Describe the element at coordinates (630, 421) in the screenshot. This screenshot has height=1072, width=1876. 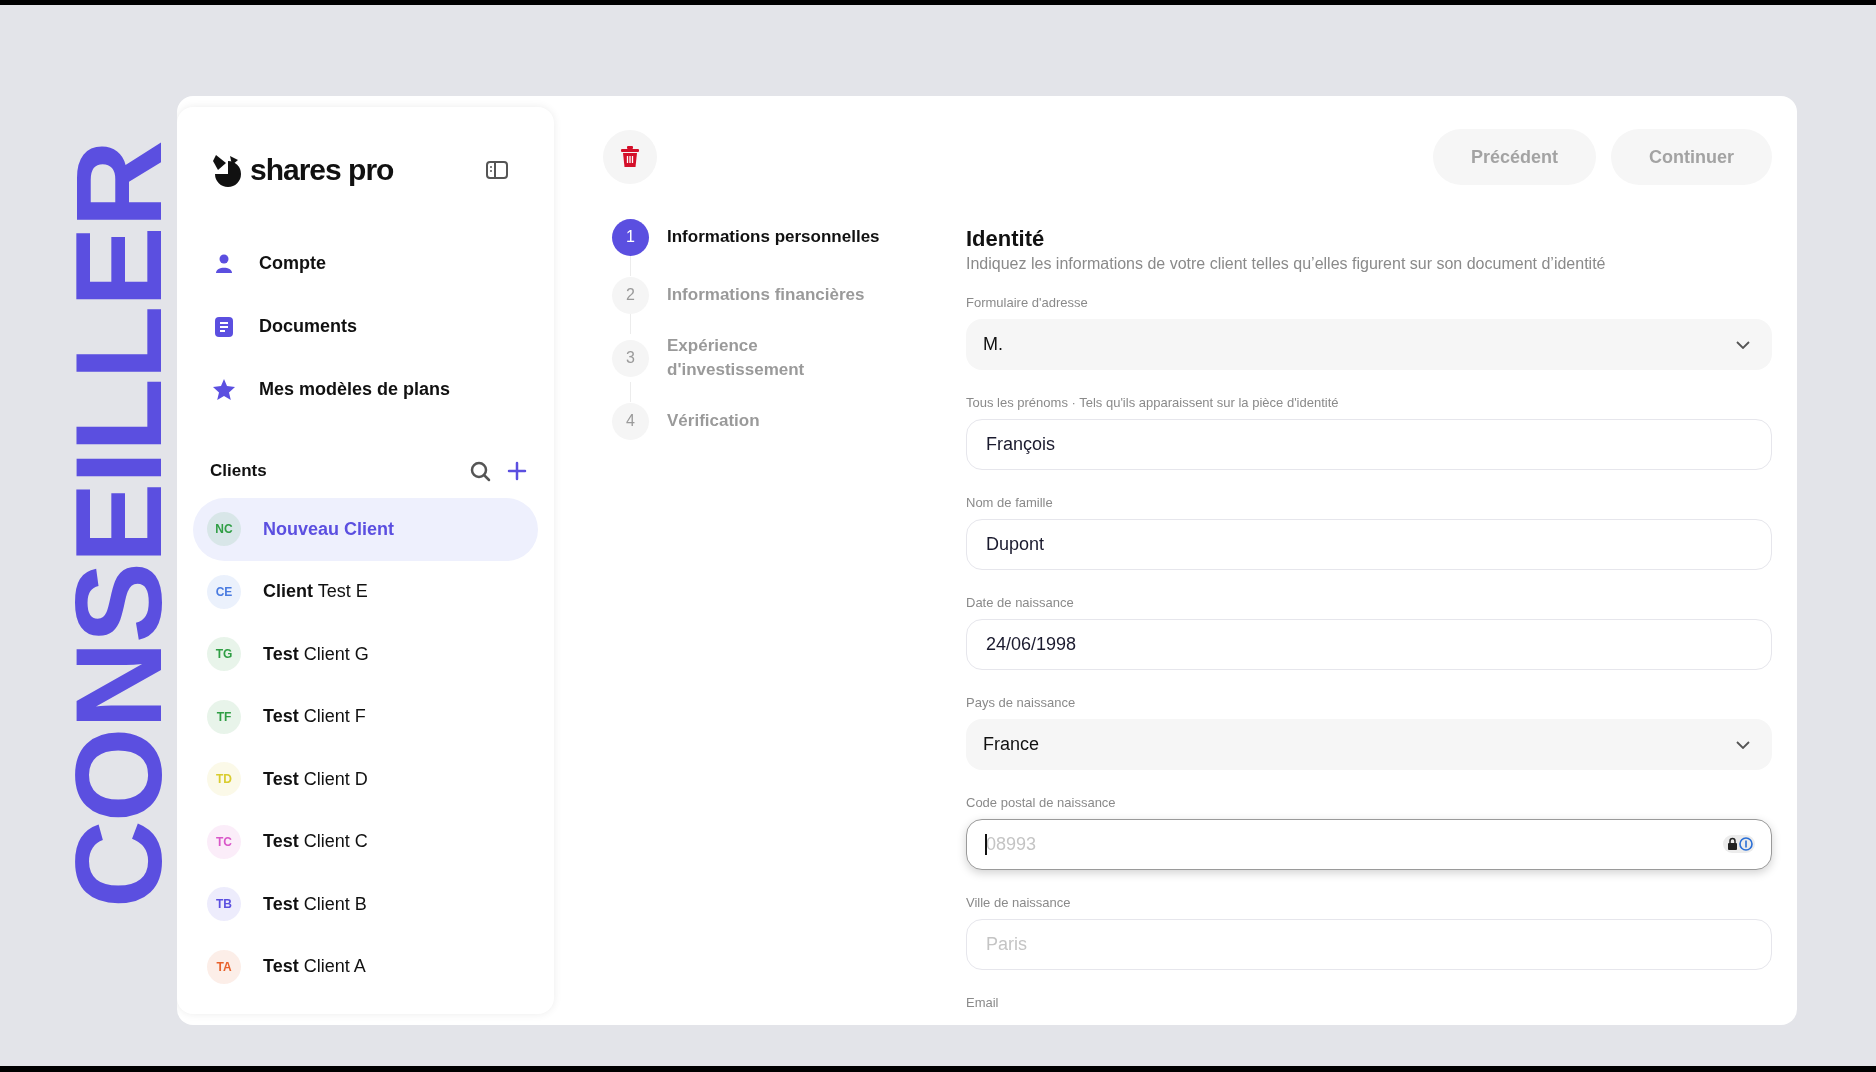
I see `step-number: 4` at that location.